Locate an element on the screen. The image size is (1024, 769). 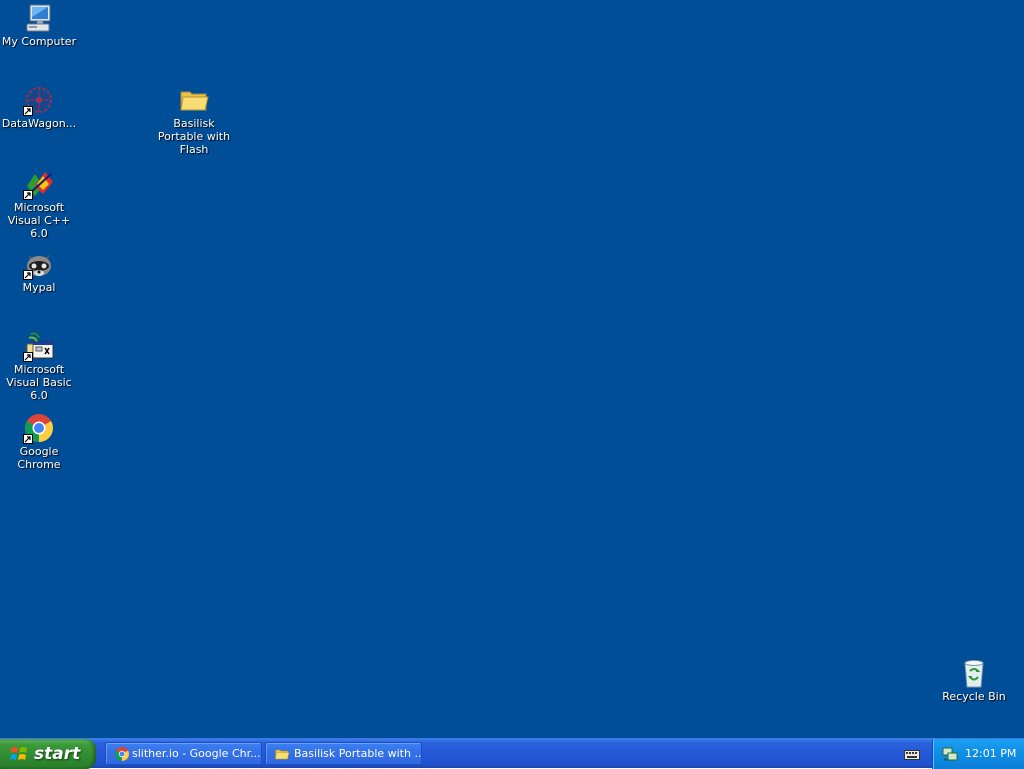
icon-label: Mypal is located at coordinates (39, 287).